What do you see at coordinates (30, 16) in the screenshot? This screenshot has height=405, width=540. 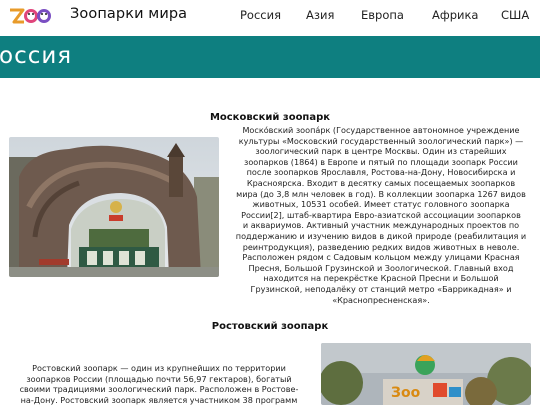 I see `zoo-logo` at bounding box center [30, 16].